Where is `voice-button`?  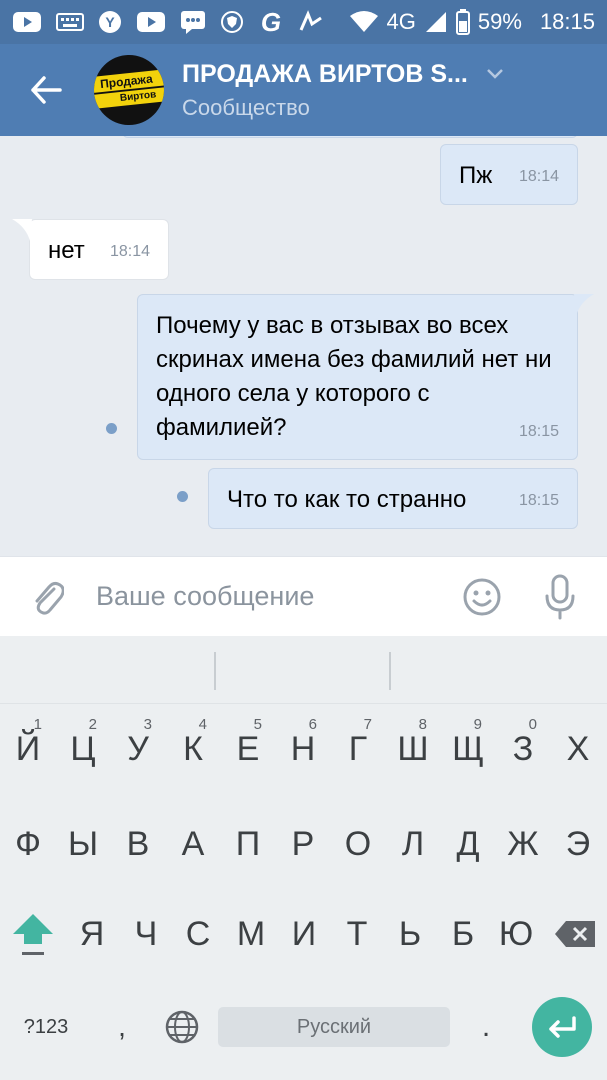 voice-button is located at coordinates (560, 597).